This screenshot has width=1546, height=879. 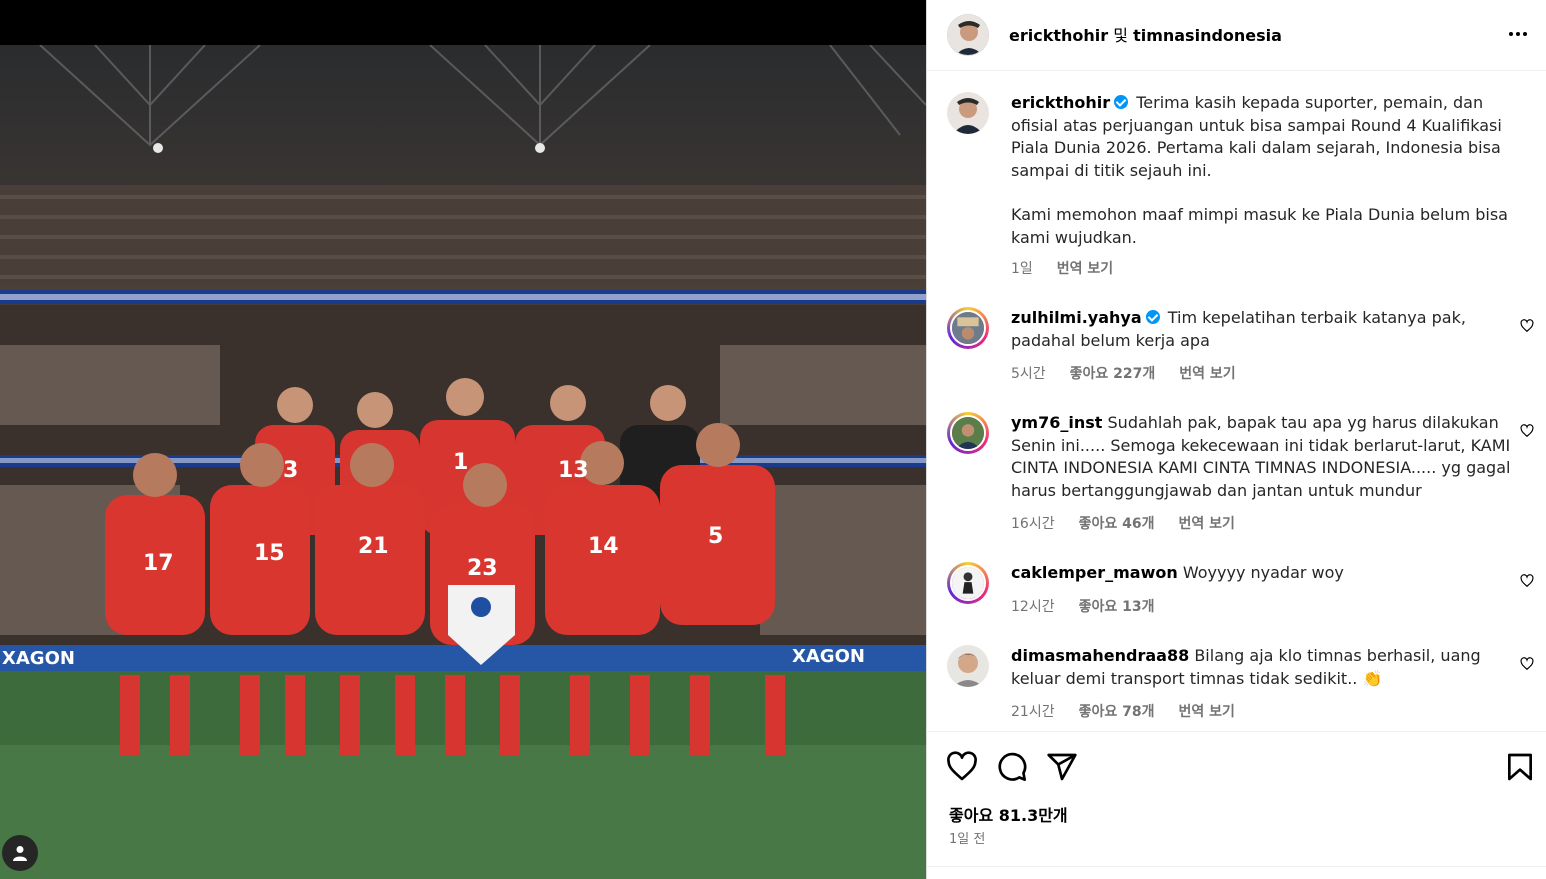 What do you see at coordinates (1076, 317) in the screenshot?
I see `comment-username: zulhilmi.yahya` at bounding box center [1076, 317].